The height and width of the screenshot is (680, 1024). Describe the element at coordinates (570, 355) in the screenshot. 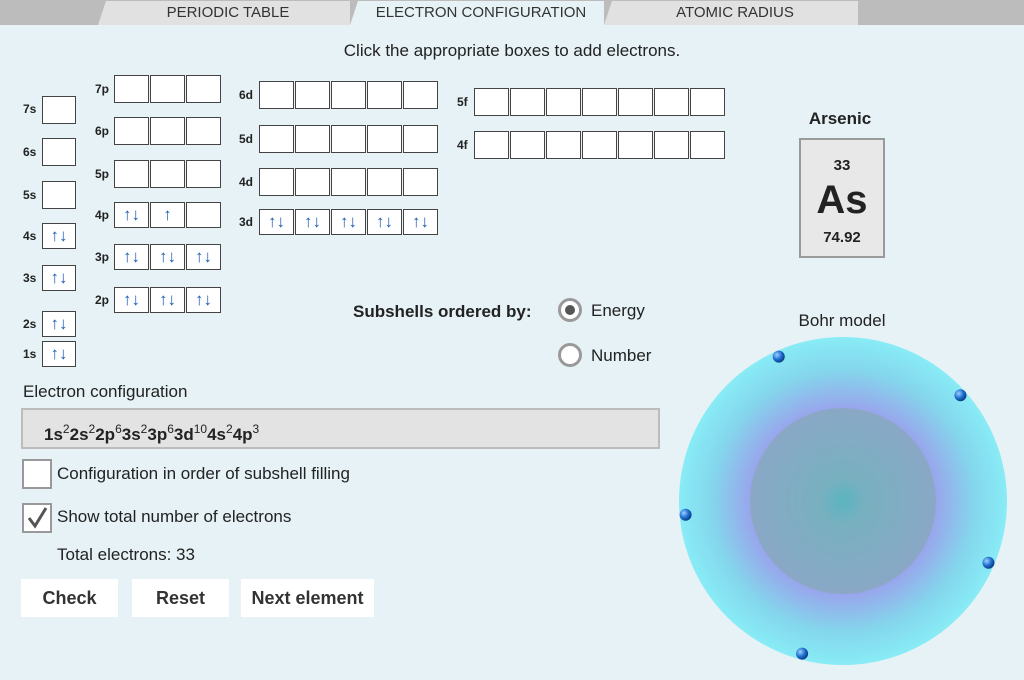

I see `radio-number` at that location.